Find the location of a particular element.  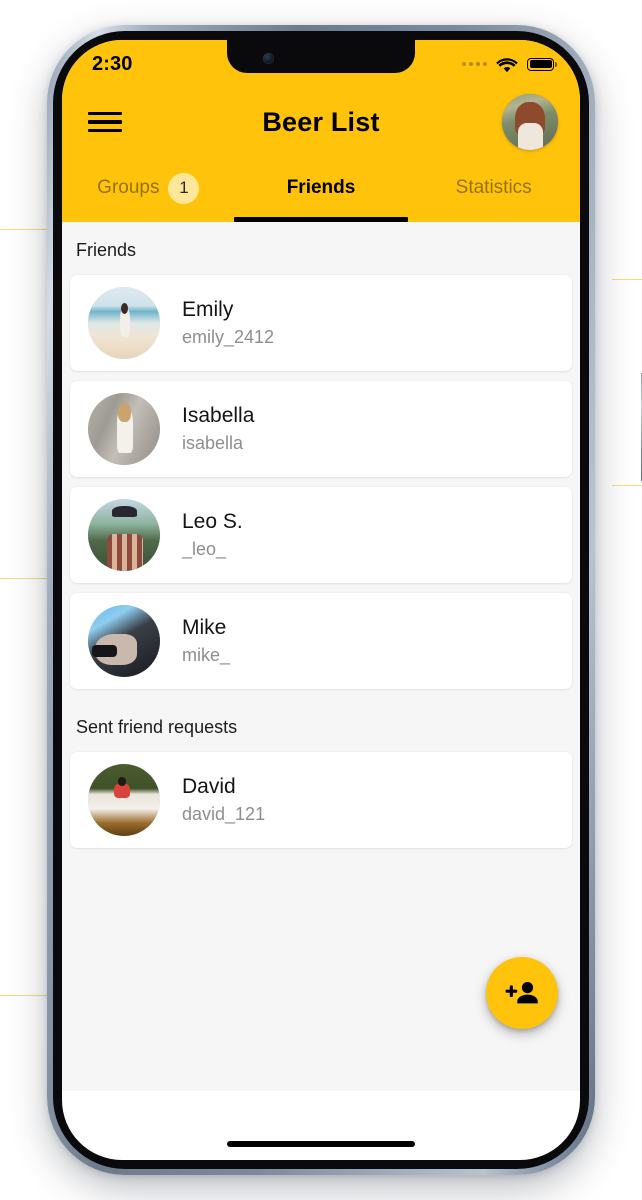

add-friend-fab is located at coordinates (522, 993).